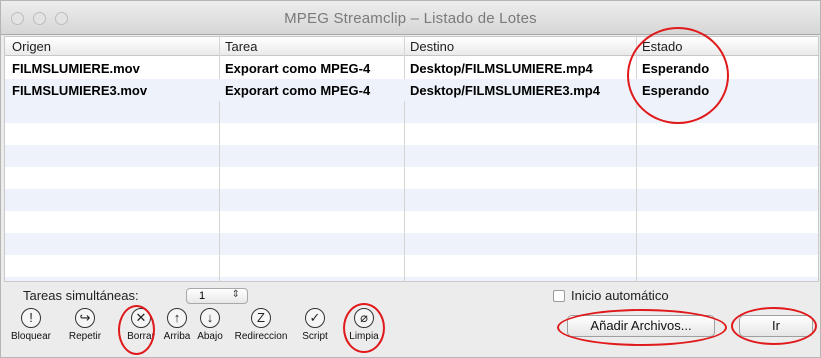 This screenshot has height=358, width=821. I want to click on script-icon: ✓, so click(315, 318).